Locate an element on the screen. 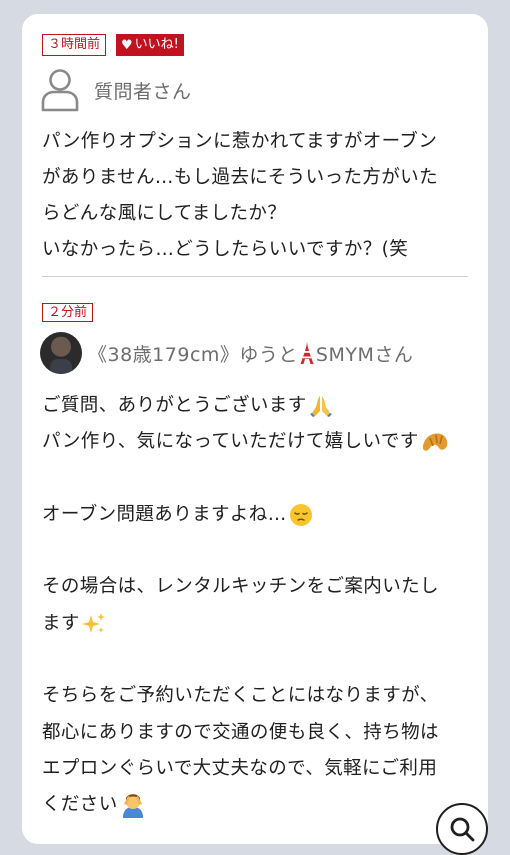 This screenshot has height=855, width=510. search-button is located at coordinates (462, 829).